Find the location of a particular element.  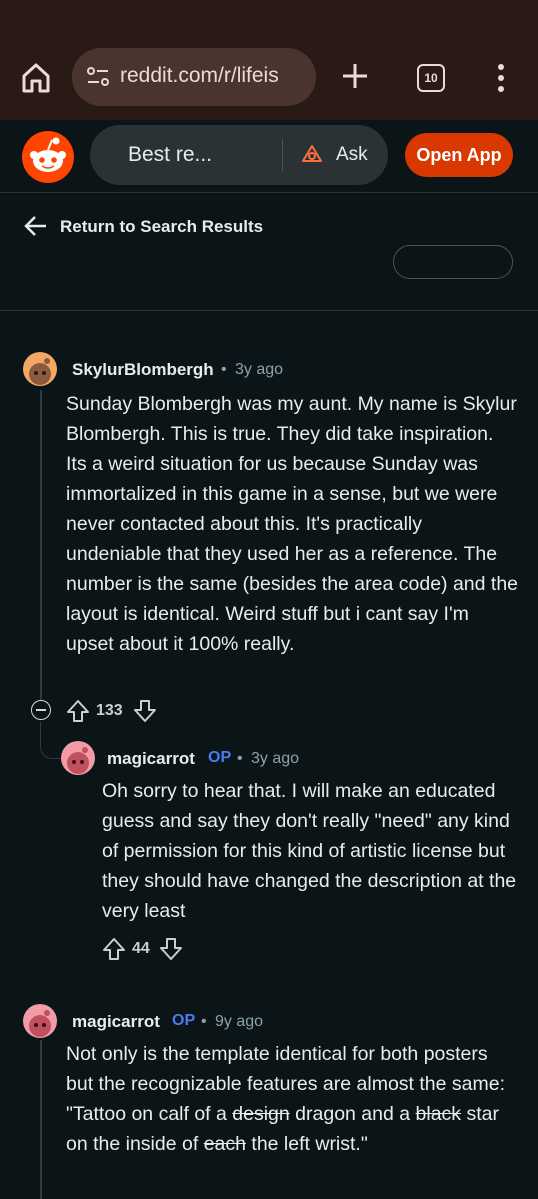

search-divider is located at coordinates (282, 155).